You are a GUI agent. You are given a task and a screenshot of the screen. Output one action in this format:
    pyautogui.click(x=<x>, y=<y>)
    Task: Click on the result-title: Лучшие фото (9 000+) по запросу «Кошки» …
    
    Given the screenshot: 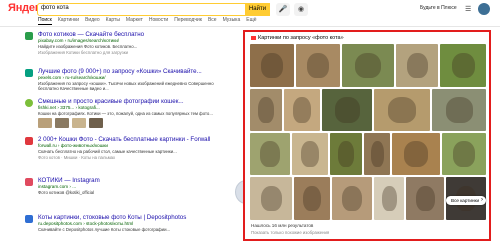 What is the action you would take?
    pyautogui.click(x=133, y=71)
    